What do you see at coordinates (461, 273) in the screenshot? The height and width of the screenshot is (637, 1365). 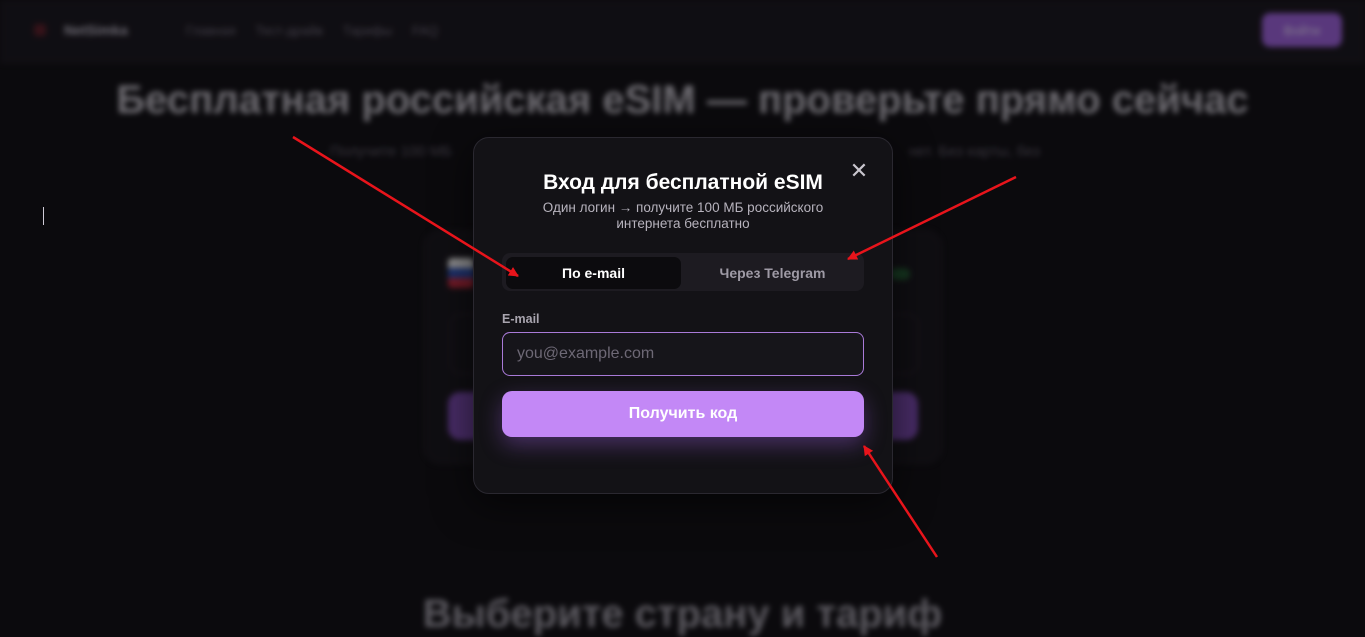 I see `russia-flag-icon` at bounding box center [461, 273].